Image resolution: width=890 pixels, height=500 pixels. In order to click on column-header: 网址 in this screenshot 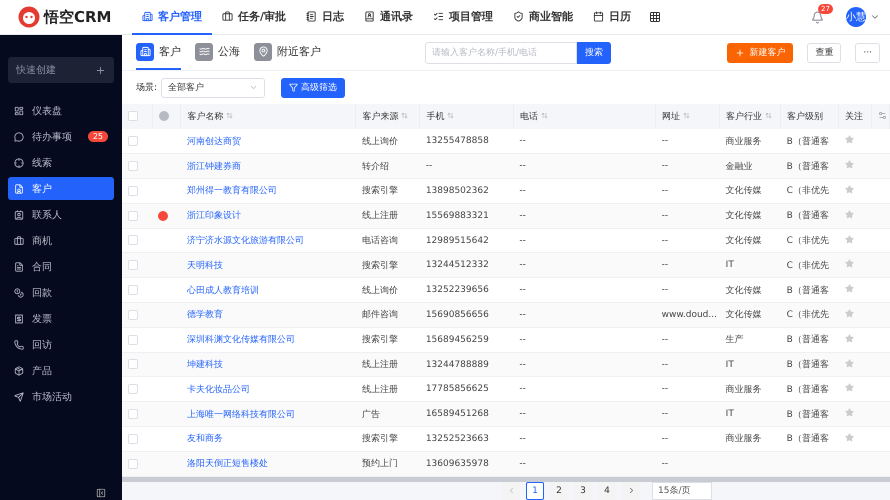, I will do `click(671, 117)`.